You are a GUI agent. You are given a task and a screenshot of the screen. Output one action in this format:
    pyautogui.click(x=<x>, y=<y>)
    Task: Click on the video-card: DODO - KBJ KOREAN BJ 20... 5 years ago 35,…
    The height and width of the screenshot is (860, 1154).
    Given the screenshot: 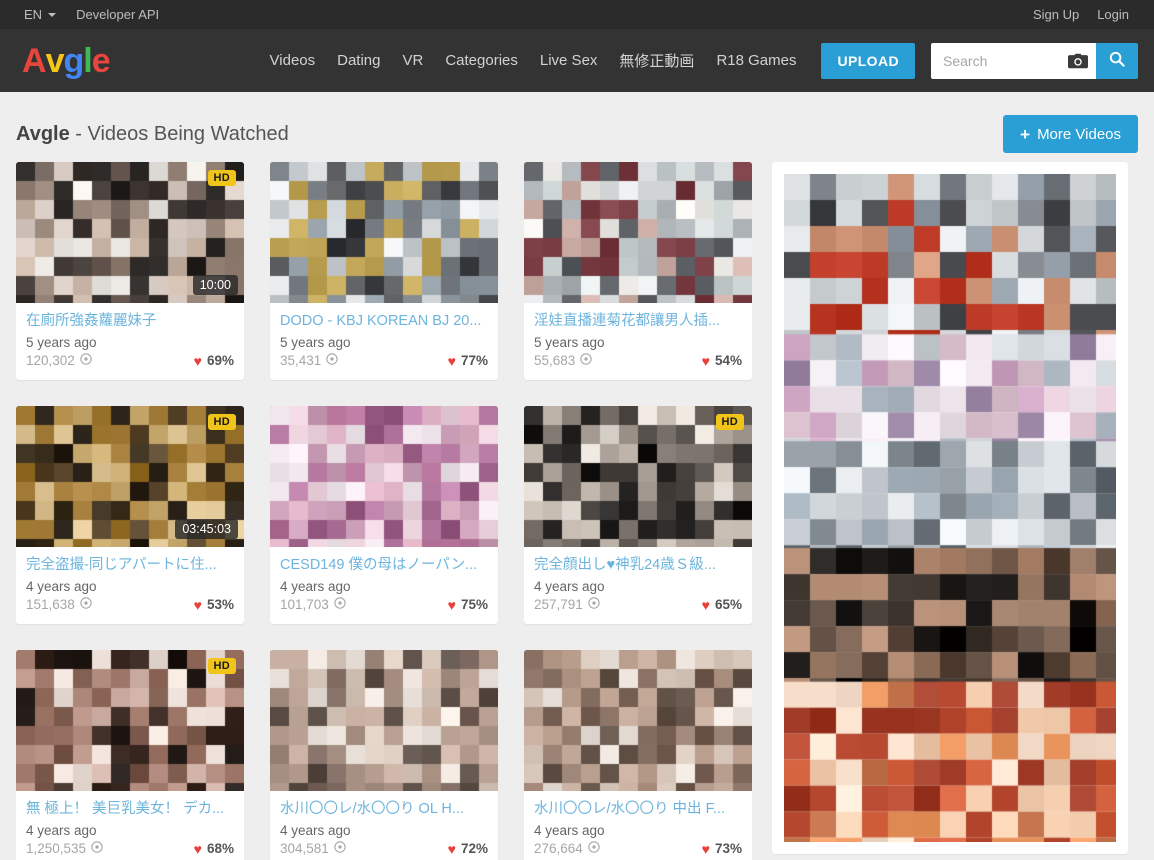 What is the action you would take?
    pyautogui.click(x=384, y=271)
    